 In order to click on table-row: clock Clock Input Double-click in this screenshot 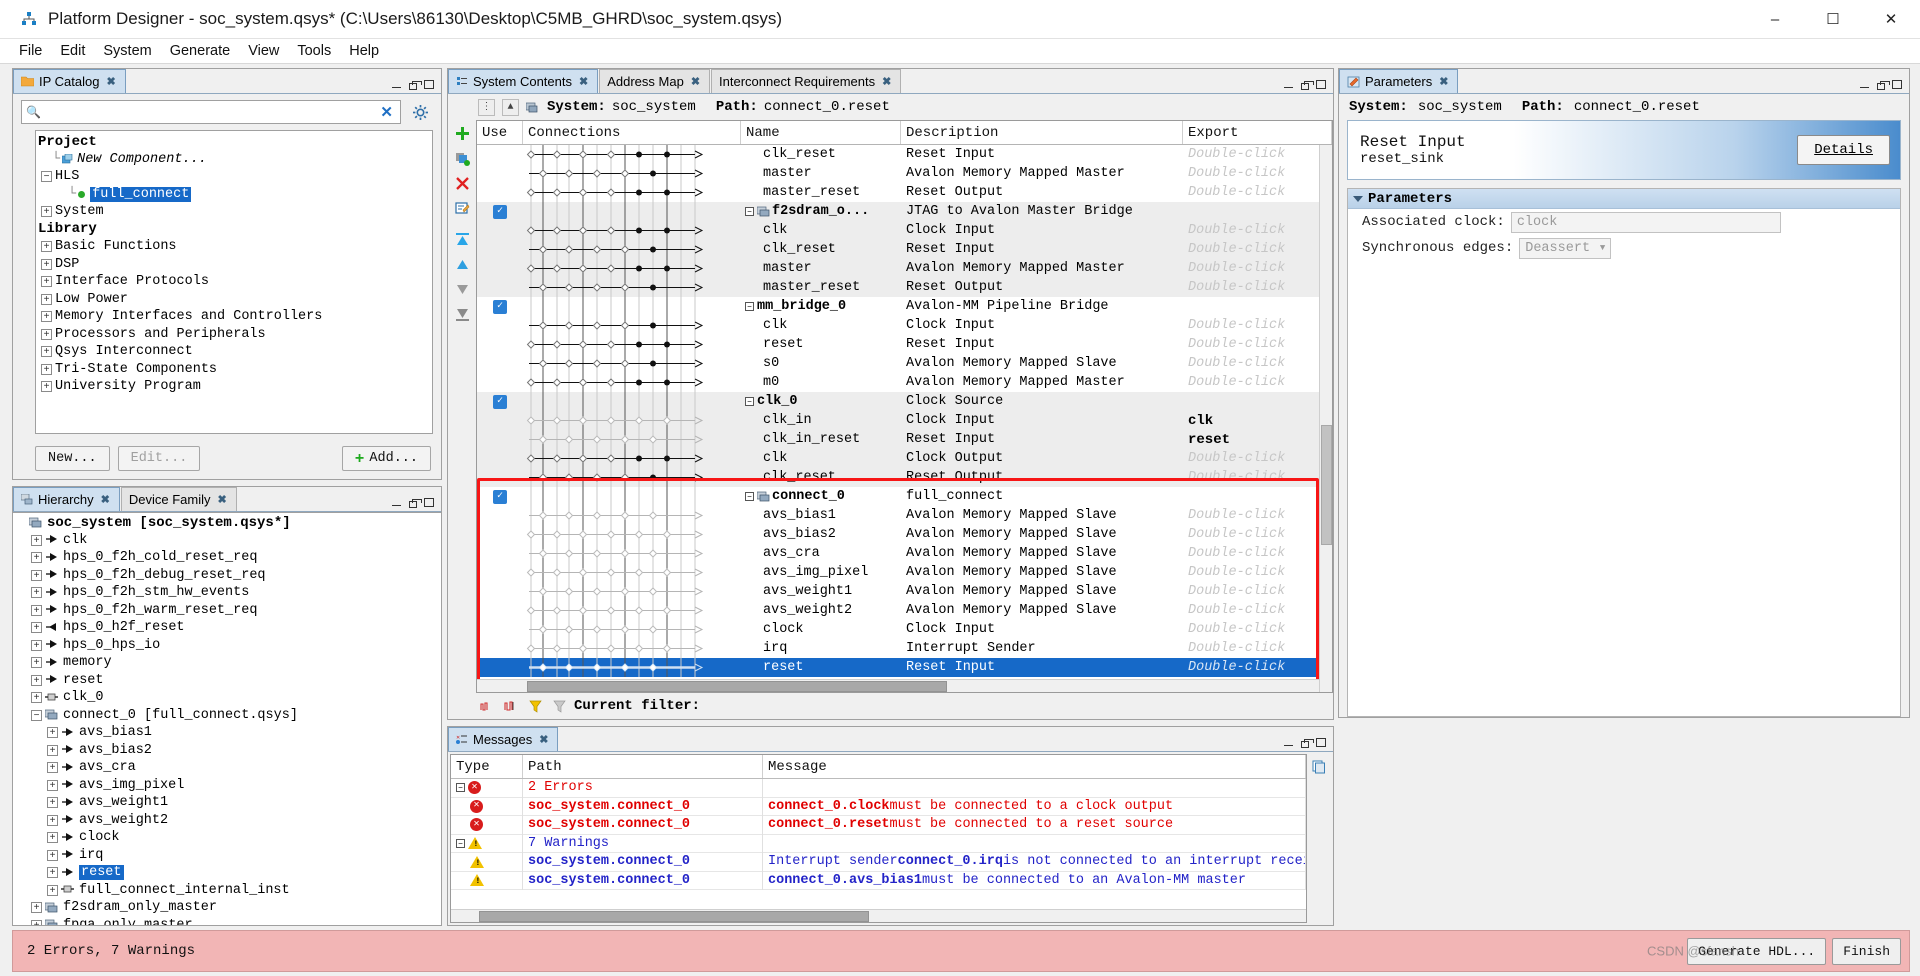, I will do `click(904, 629)`.